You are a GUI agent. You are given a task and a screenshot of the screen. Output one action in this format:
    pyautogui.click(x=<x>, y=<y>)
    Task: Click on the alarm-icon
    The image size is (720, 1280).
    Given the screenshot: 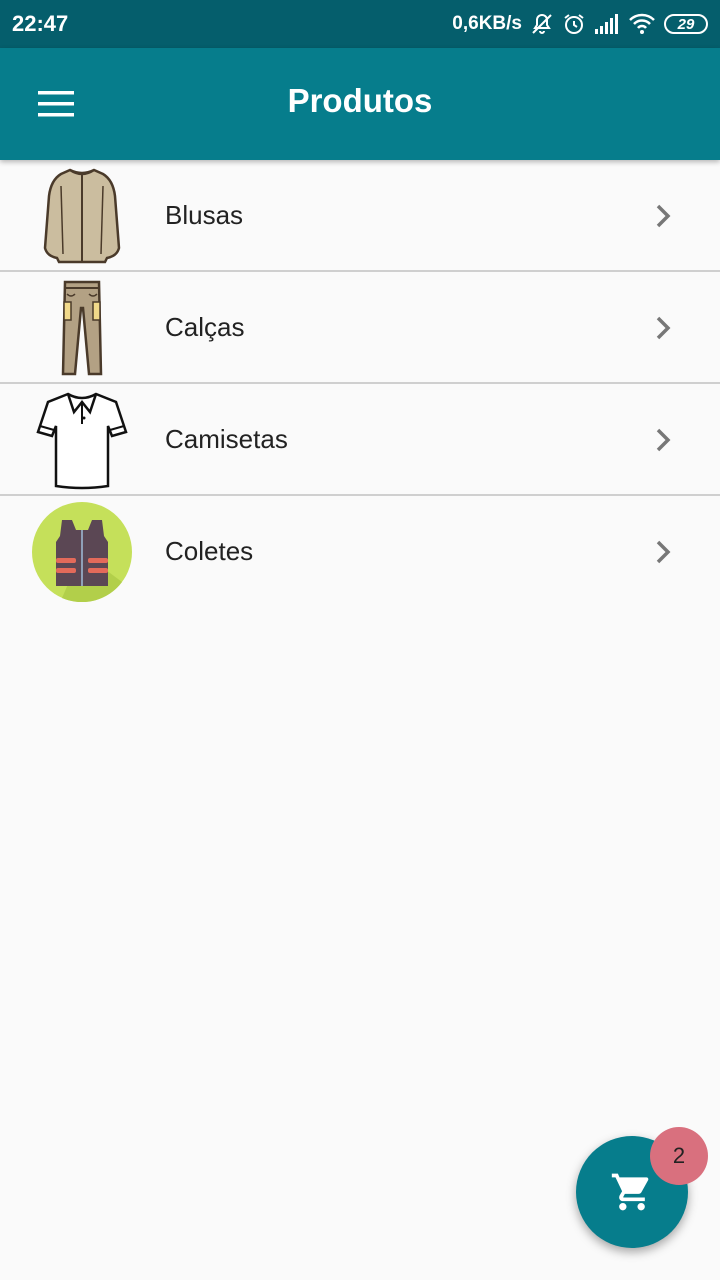 What is the action you would take?
    pyautogui.click(x=574, y=24)
    